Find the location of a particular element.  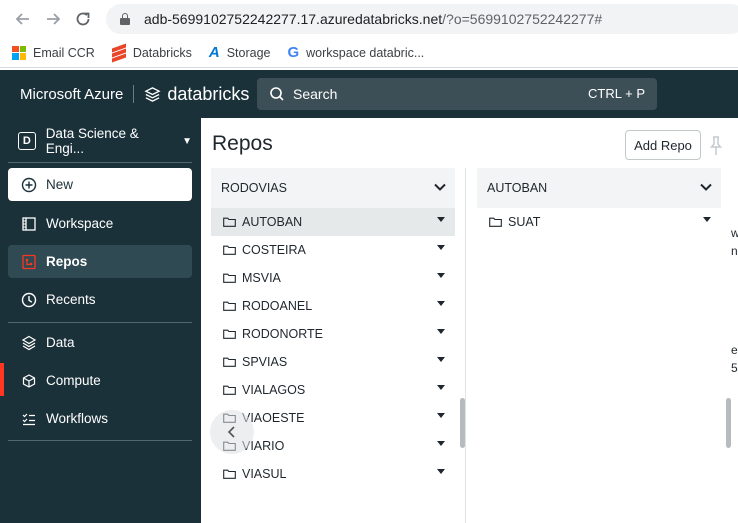

reload-button is located at coordinates (83, 19).